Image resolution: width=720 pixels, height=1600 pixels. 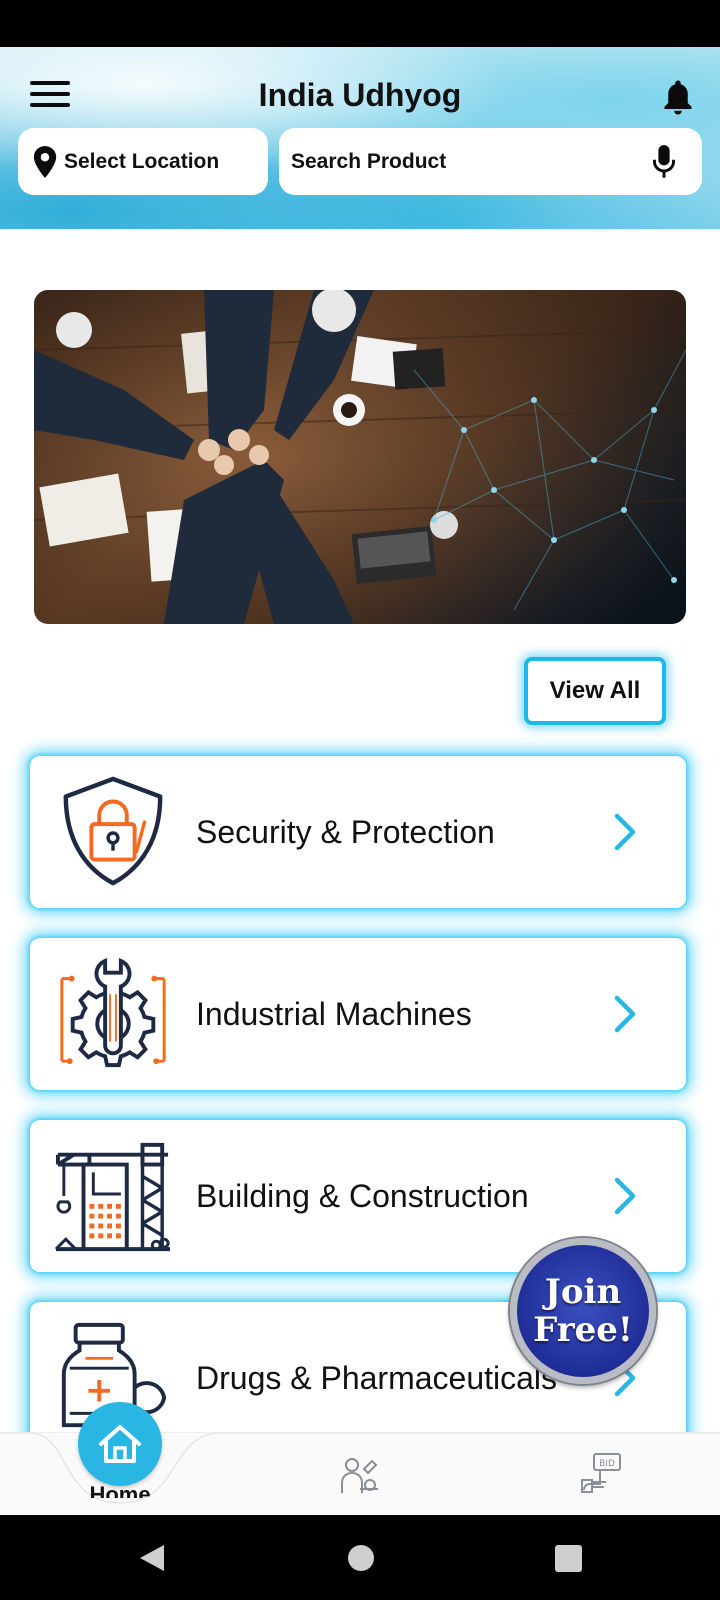 I want to click on system-home-icon, so click(x=361, y=1558).